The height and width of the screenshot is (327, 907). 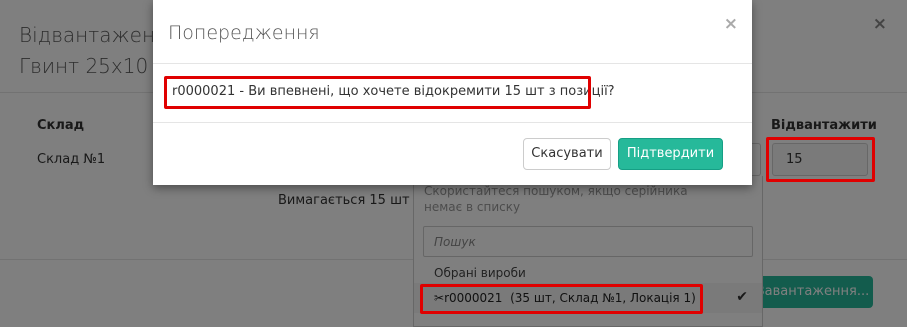 I want to click on message-highlight-frame, so click(x=377, y=92).